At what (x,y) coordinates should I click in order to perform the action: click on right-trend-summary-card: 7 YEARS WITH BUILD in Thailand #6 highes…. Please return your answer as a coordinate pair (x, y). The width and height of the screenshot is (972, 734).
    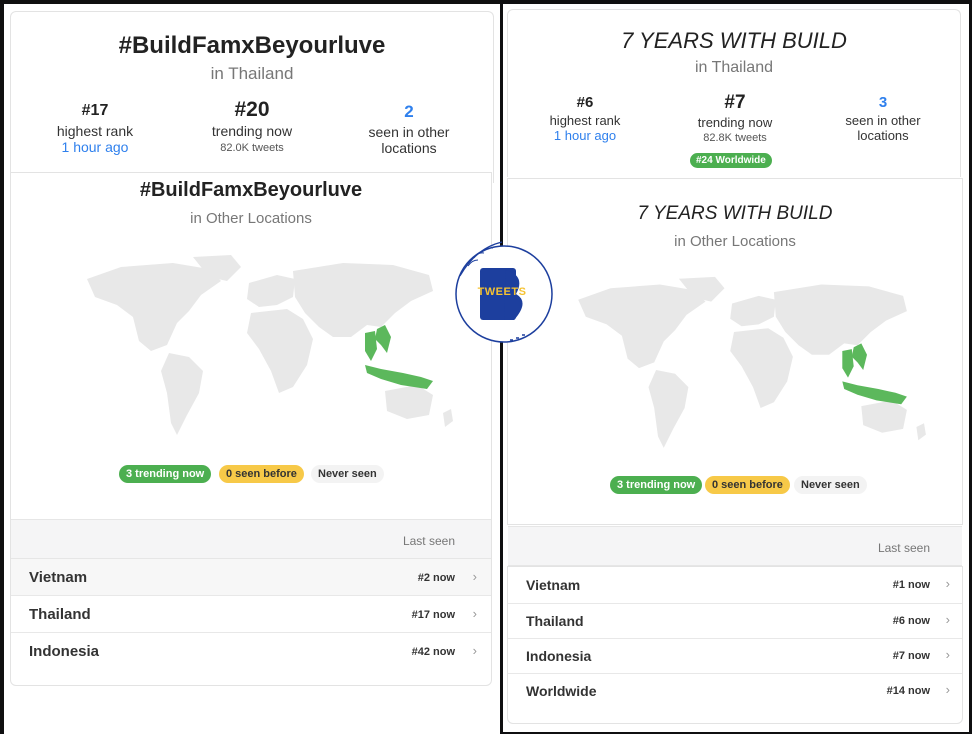
    Looking at the image, I should click on (734, 93).